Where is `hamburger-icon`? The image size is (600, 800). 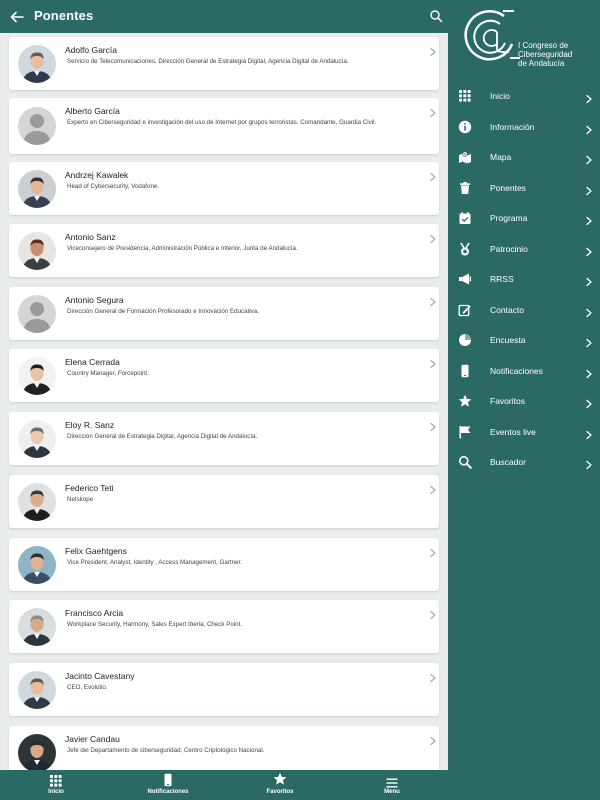 hamburger-icon is located at coordinates (392, 783).